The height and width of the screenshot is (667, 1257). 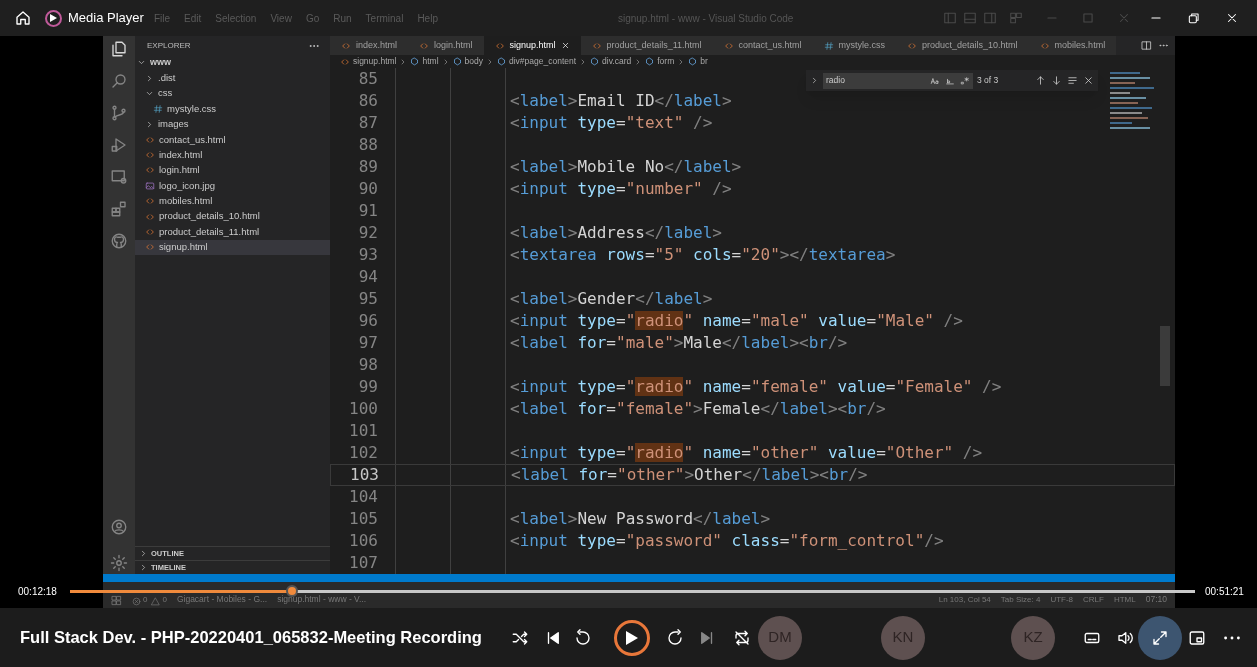 What do you see at coordinates (746, 453) in the screenshot?
I see `code-line: <input type="radio" name="other" value="Other" />` at bounding box center [746, 453].